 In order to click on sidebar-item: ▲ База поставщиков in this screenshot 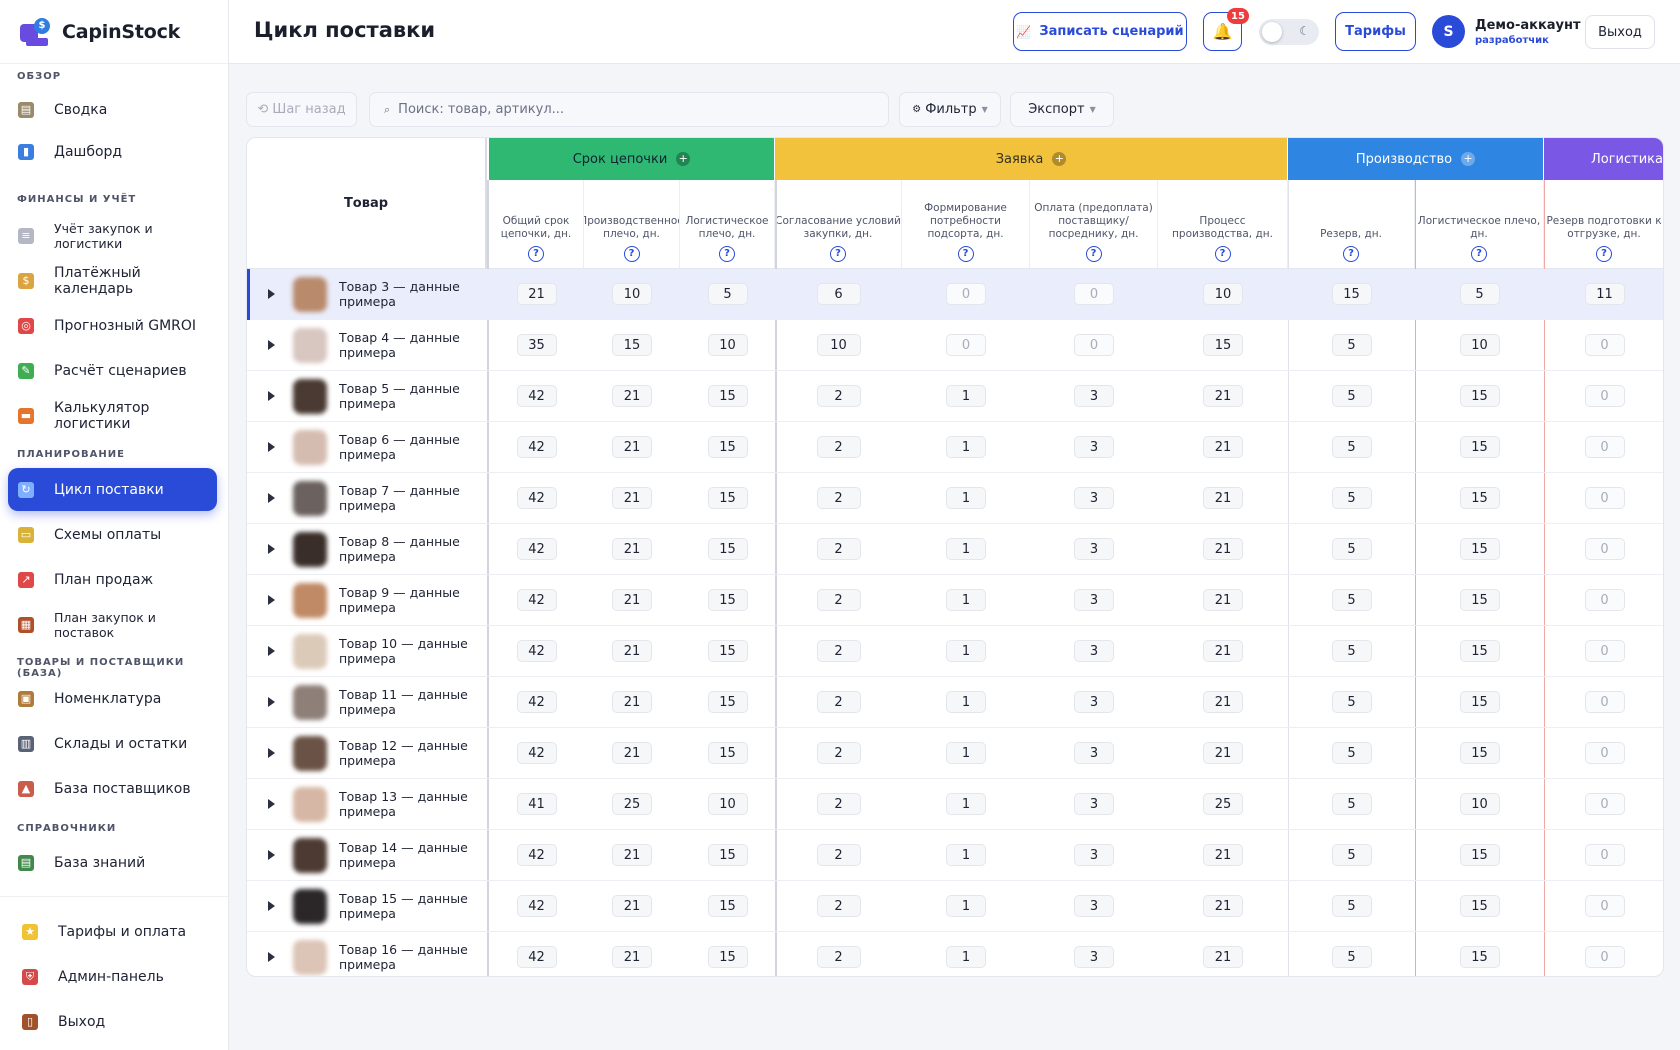, I will do `click(112, 788)`.